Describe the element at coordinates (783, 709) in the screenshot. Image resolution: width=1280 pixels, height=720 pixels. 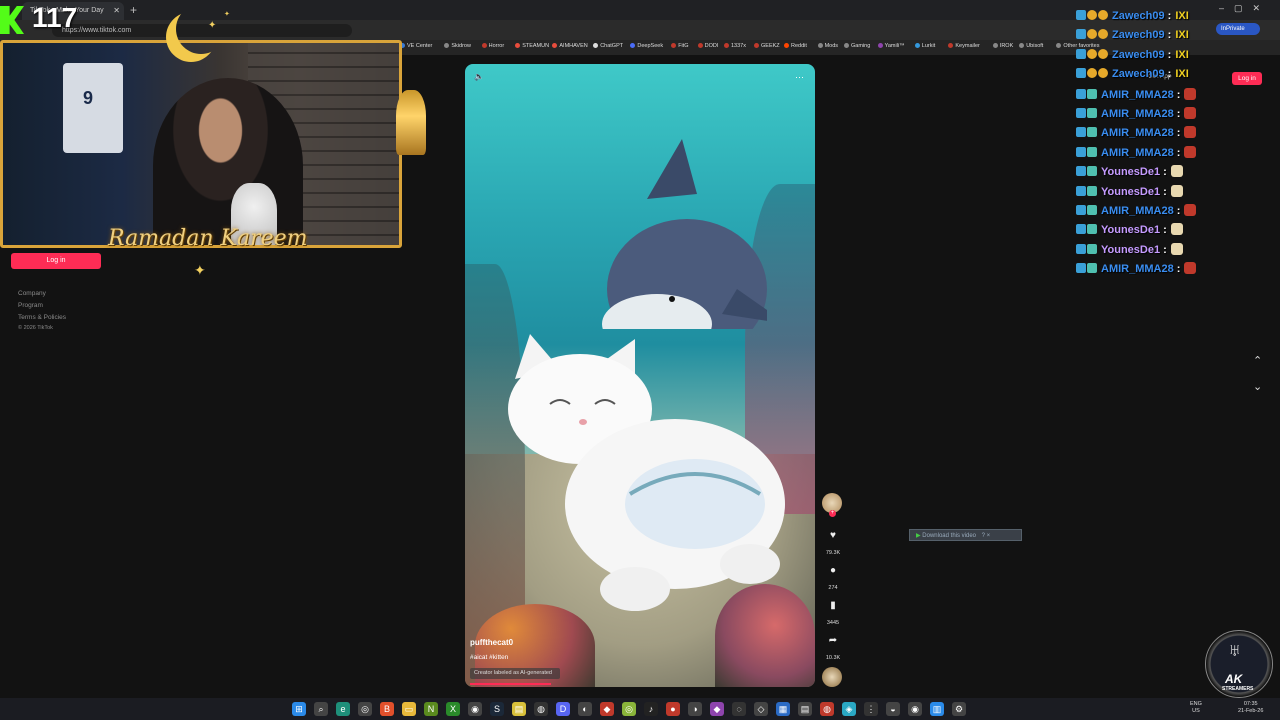
I see `app10-icon: ▦` at that location.